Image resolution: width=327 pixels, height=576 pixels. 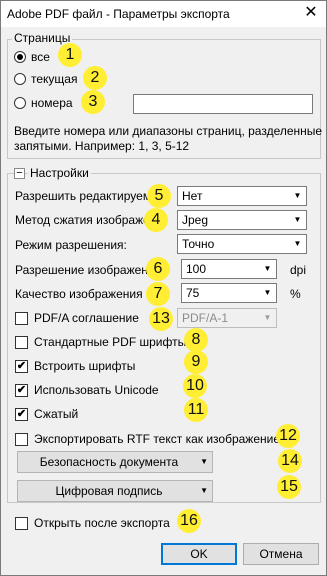 What do you see at coordinates (161, 319) in the screenshot?
I see `annotation-badge: 13` at bounding box center [161, 319].